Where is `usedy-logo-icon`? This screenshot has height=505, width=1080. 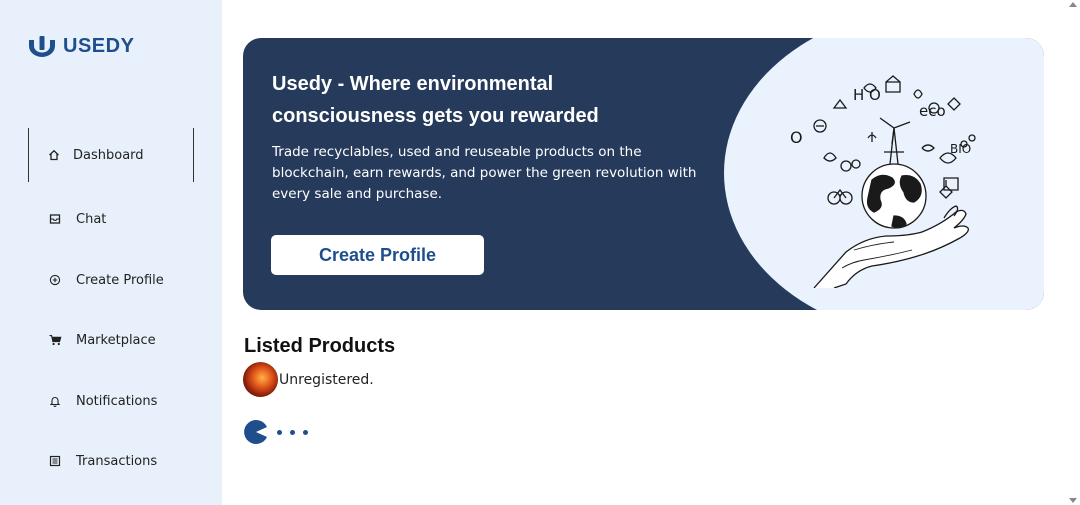
usedy-logo-icon is located at coordinates (42, 46).